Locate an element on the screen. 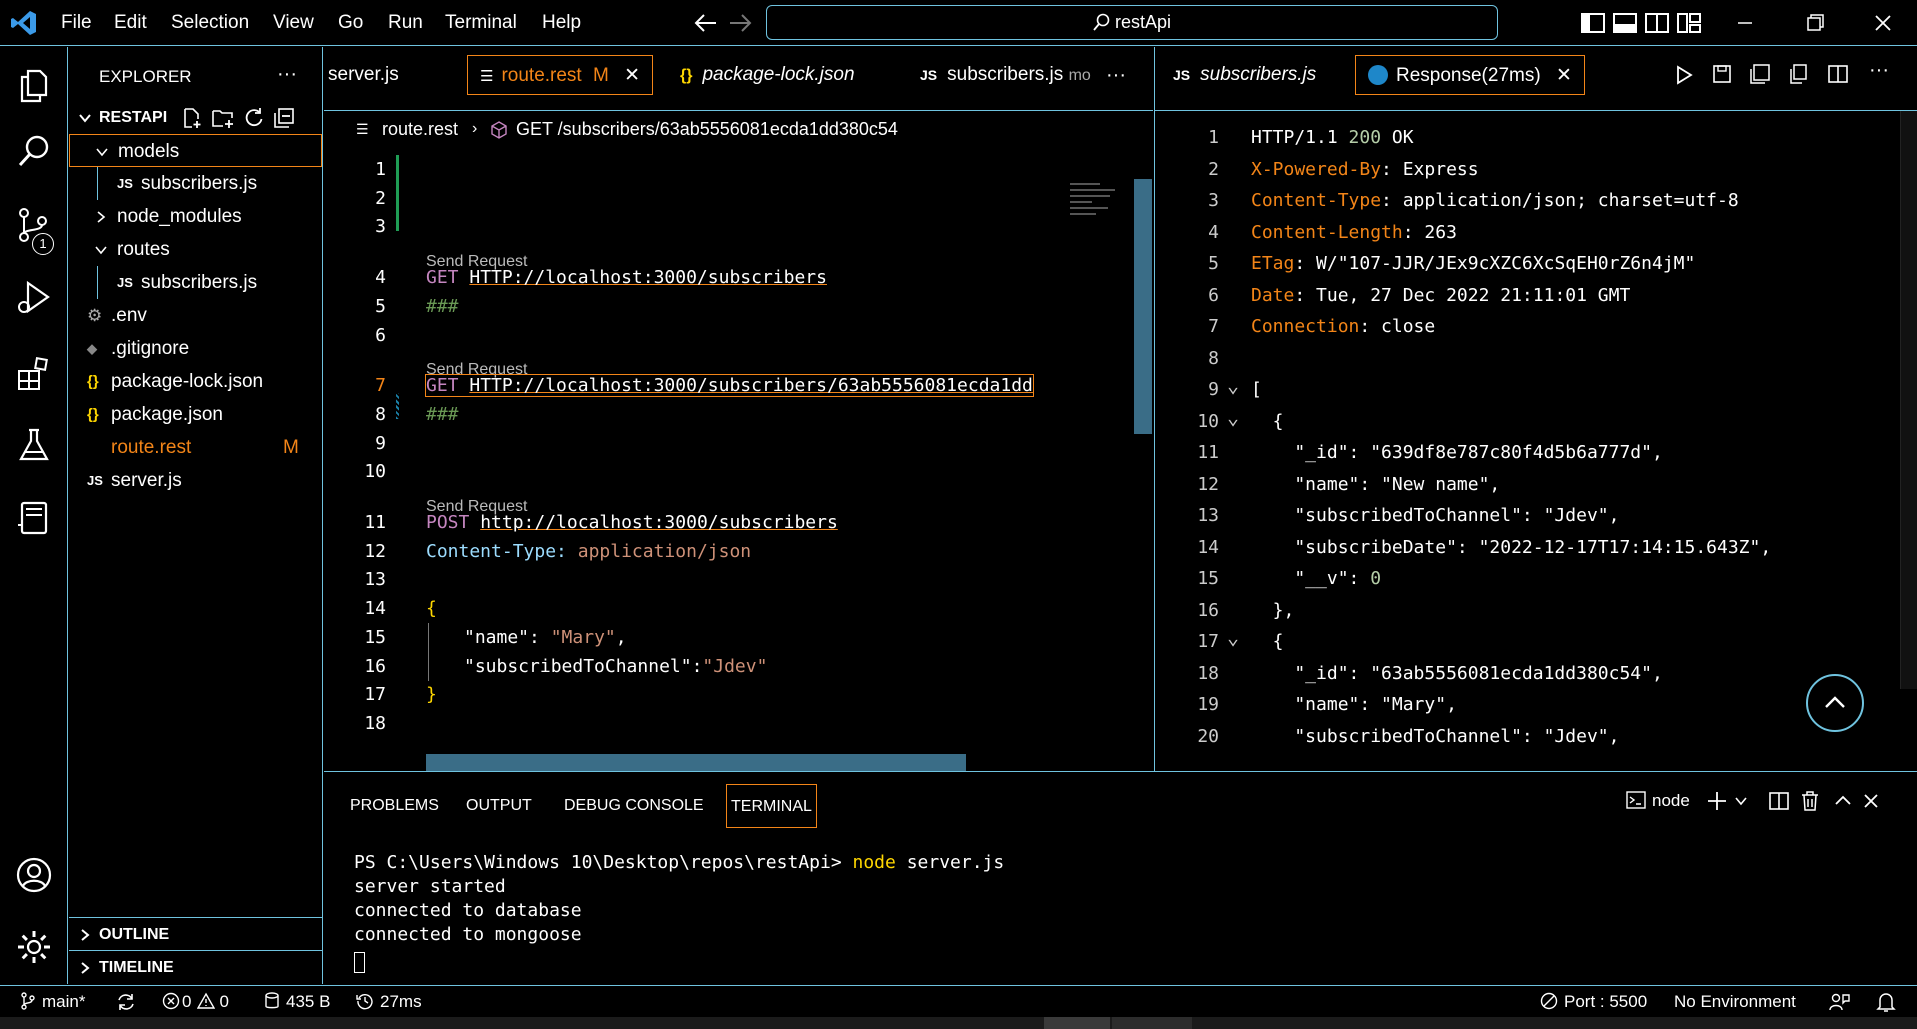 This screenshot has width=1917, height=1029. scroll-to-top-button is located at coordinates (1835, 703).